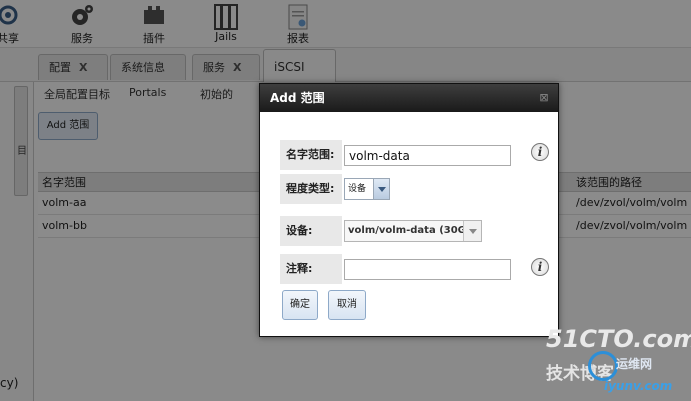 The image size is (691, 401). I want to click on extent-name-label: 名字范围:, so click(311, 155).